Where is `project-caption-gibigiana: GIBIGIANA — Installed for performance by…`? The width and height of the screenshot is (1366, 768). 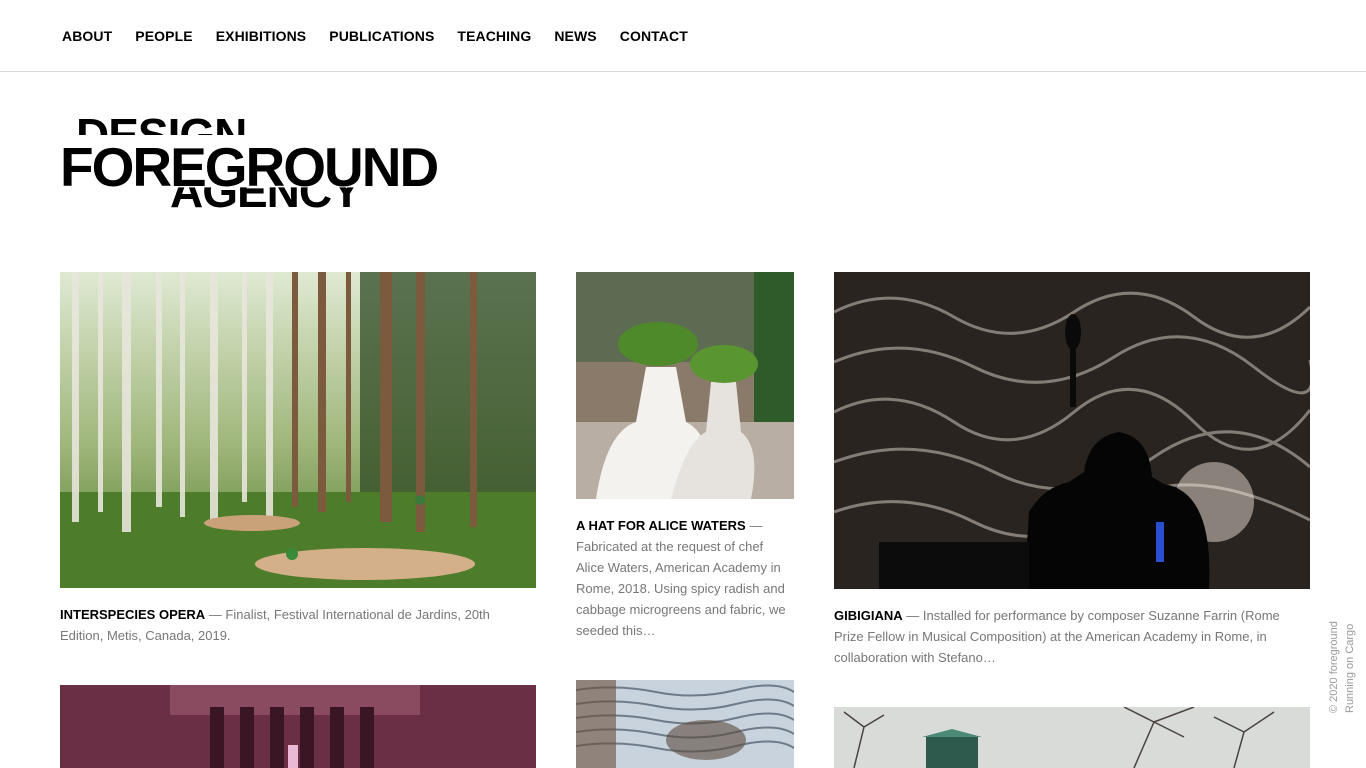
project-caption-gibigiana: GIBIGIANA — Installed for performance by… is located at coordinates (1072, 636).